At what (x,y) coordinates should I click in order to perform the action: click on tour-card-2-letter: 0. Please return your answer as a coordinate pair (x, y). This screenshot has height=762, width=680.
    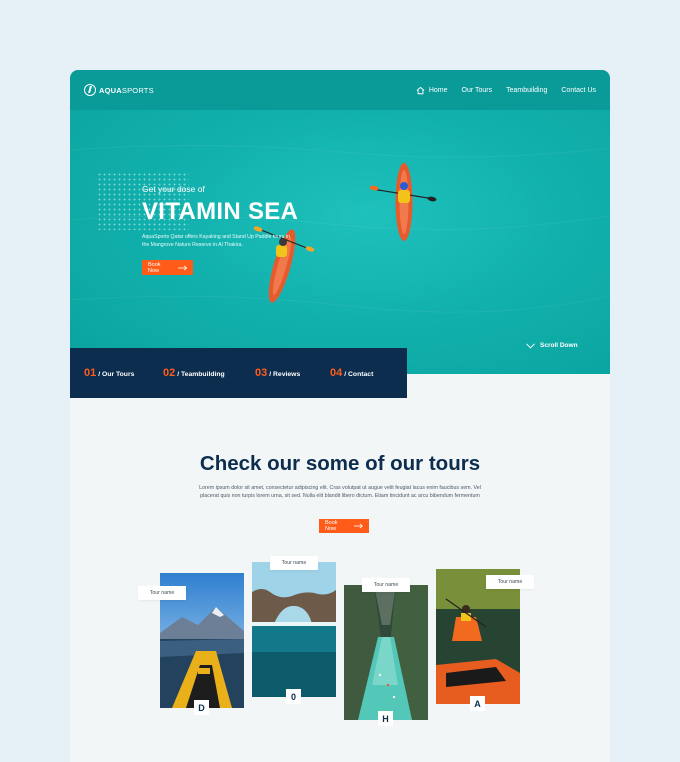
    Looking at the image, I should click on (293, 696).